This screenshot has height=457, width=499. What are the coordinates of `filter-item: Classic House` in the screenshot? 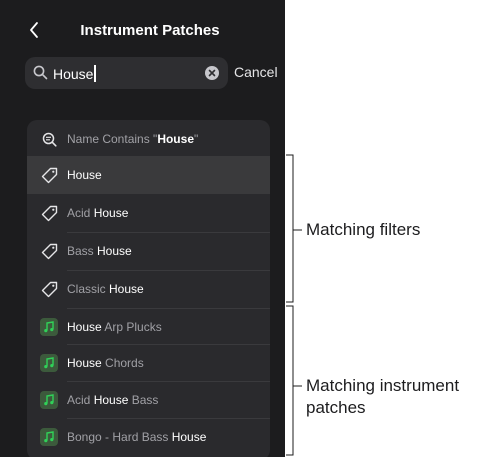 It's located at (148, 289).